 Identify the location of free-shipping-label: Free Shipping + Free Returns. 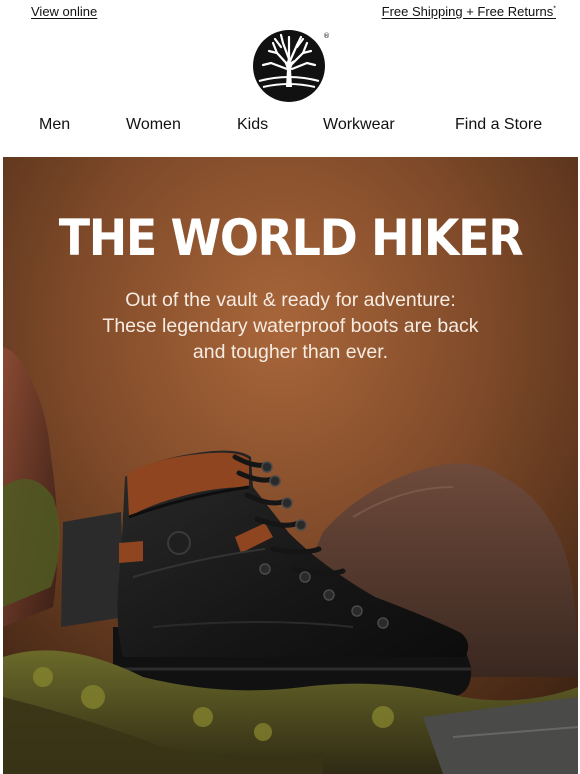
(467, 11).